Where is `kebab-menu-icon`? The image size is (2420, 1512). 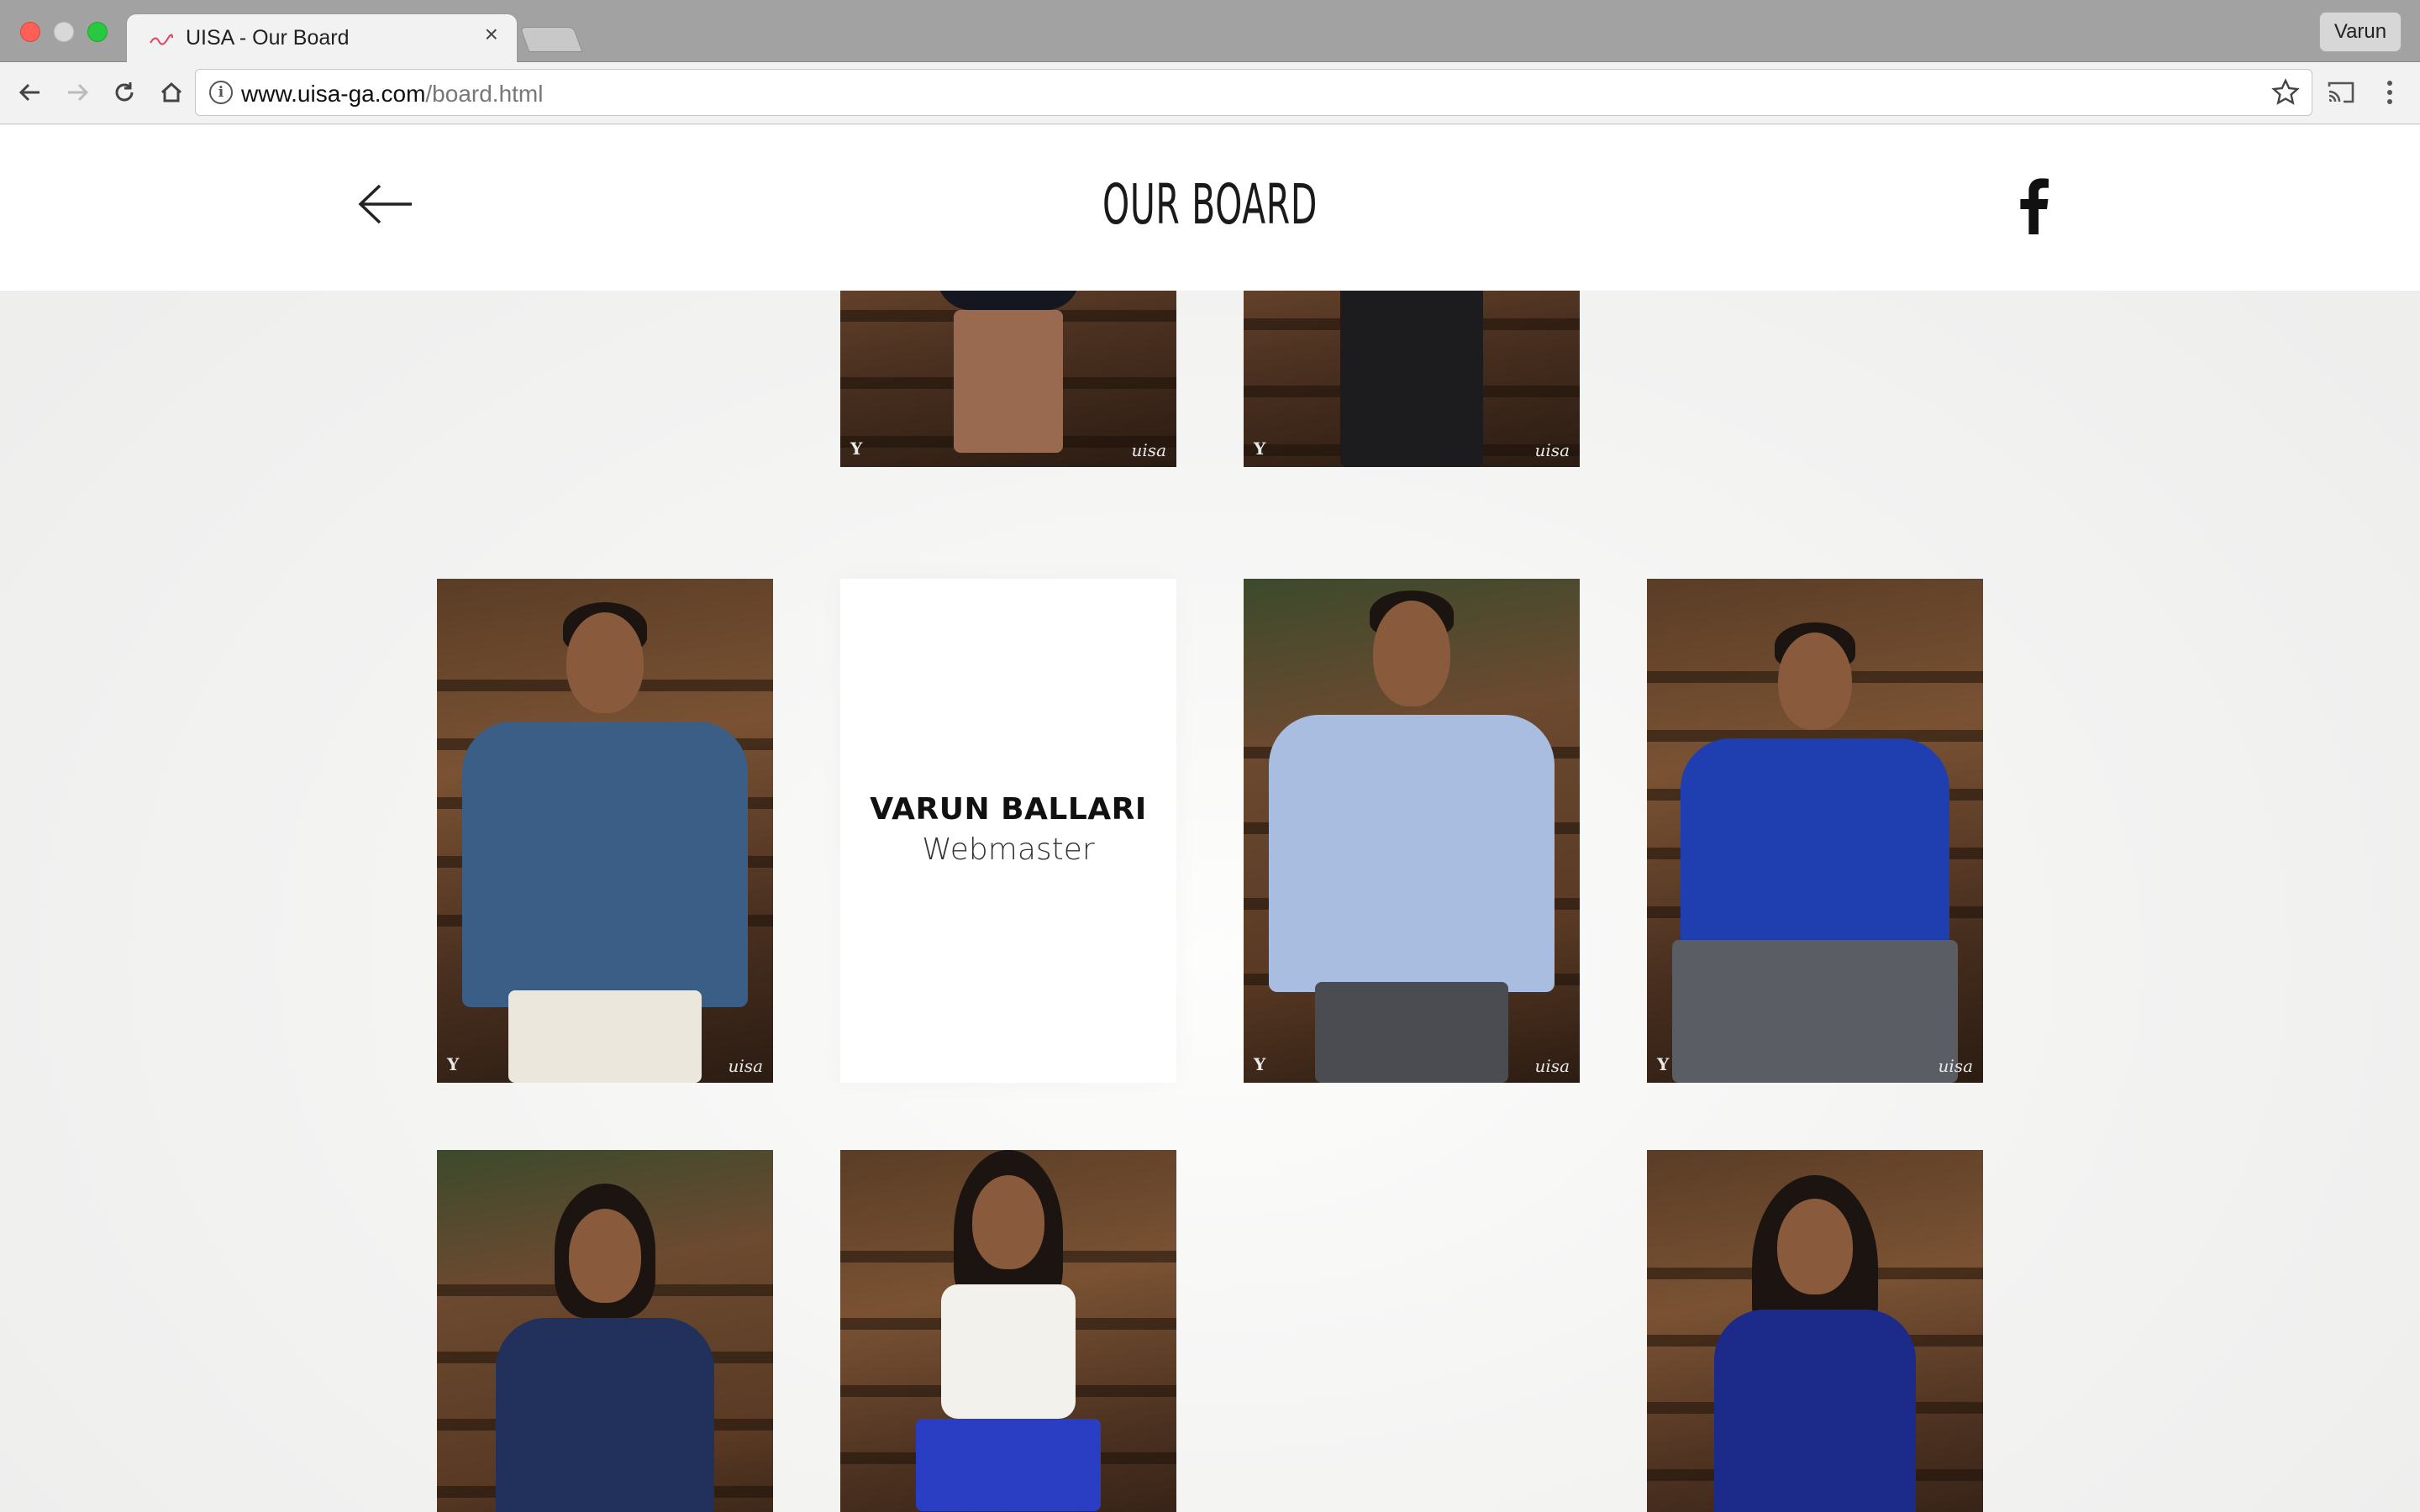
kebab-menu-icon is located at coordinates (2390, 92).